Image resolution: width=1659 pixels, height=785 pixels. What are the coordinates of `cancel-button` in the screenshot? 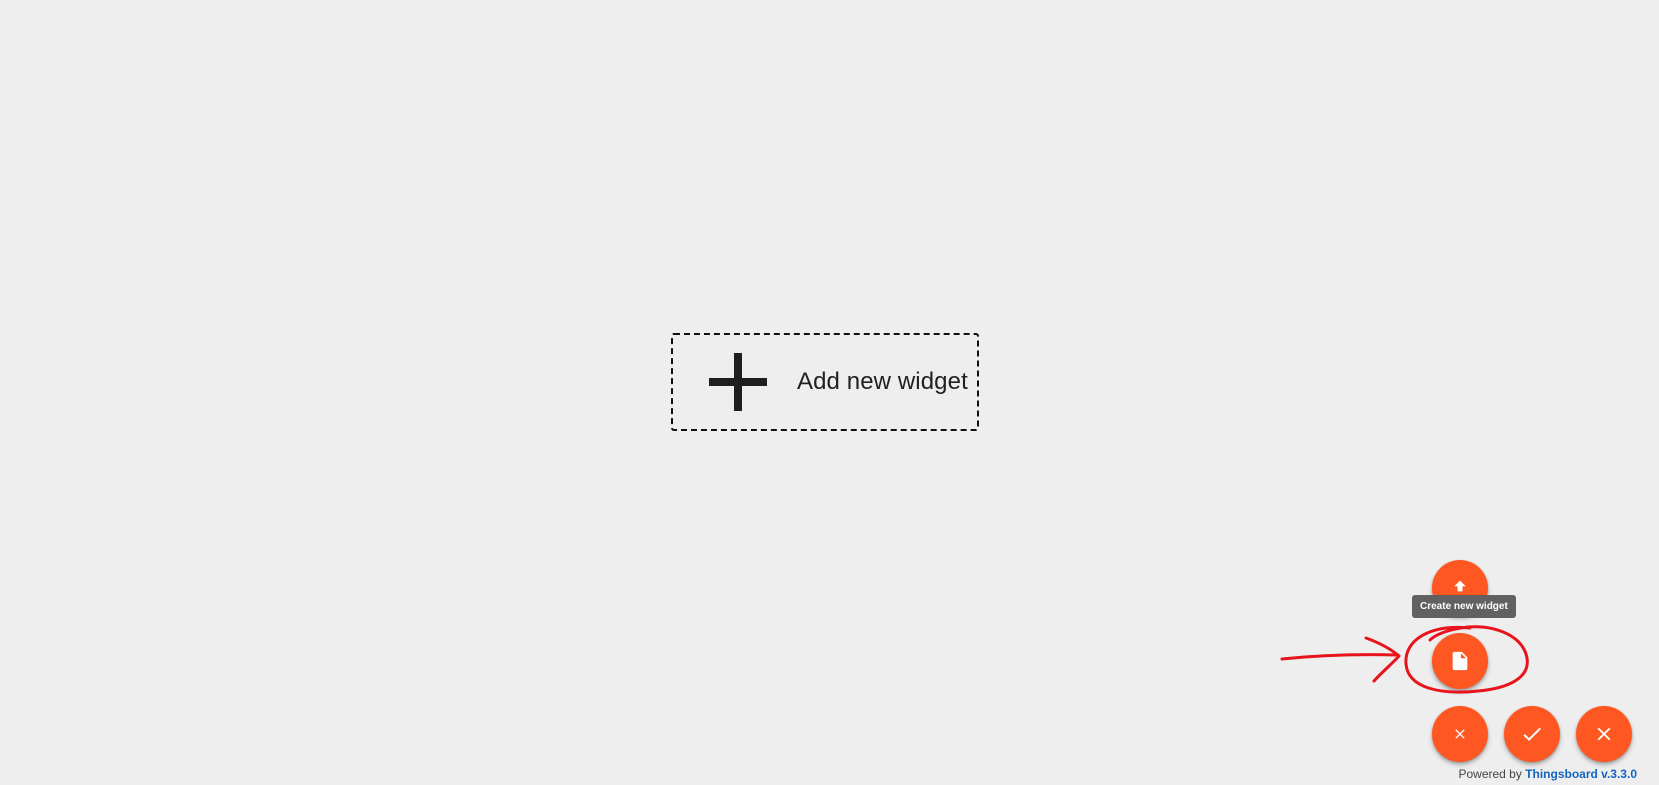 It's located at (1604, 734).